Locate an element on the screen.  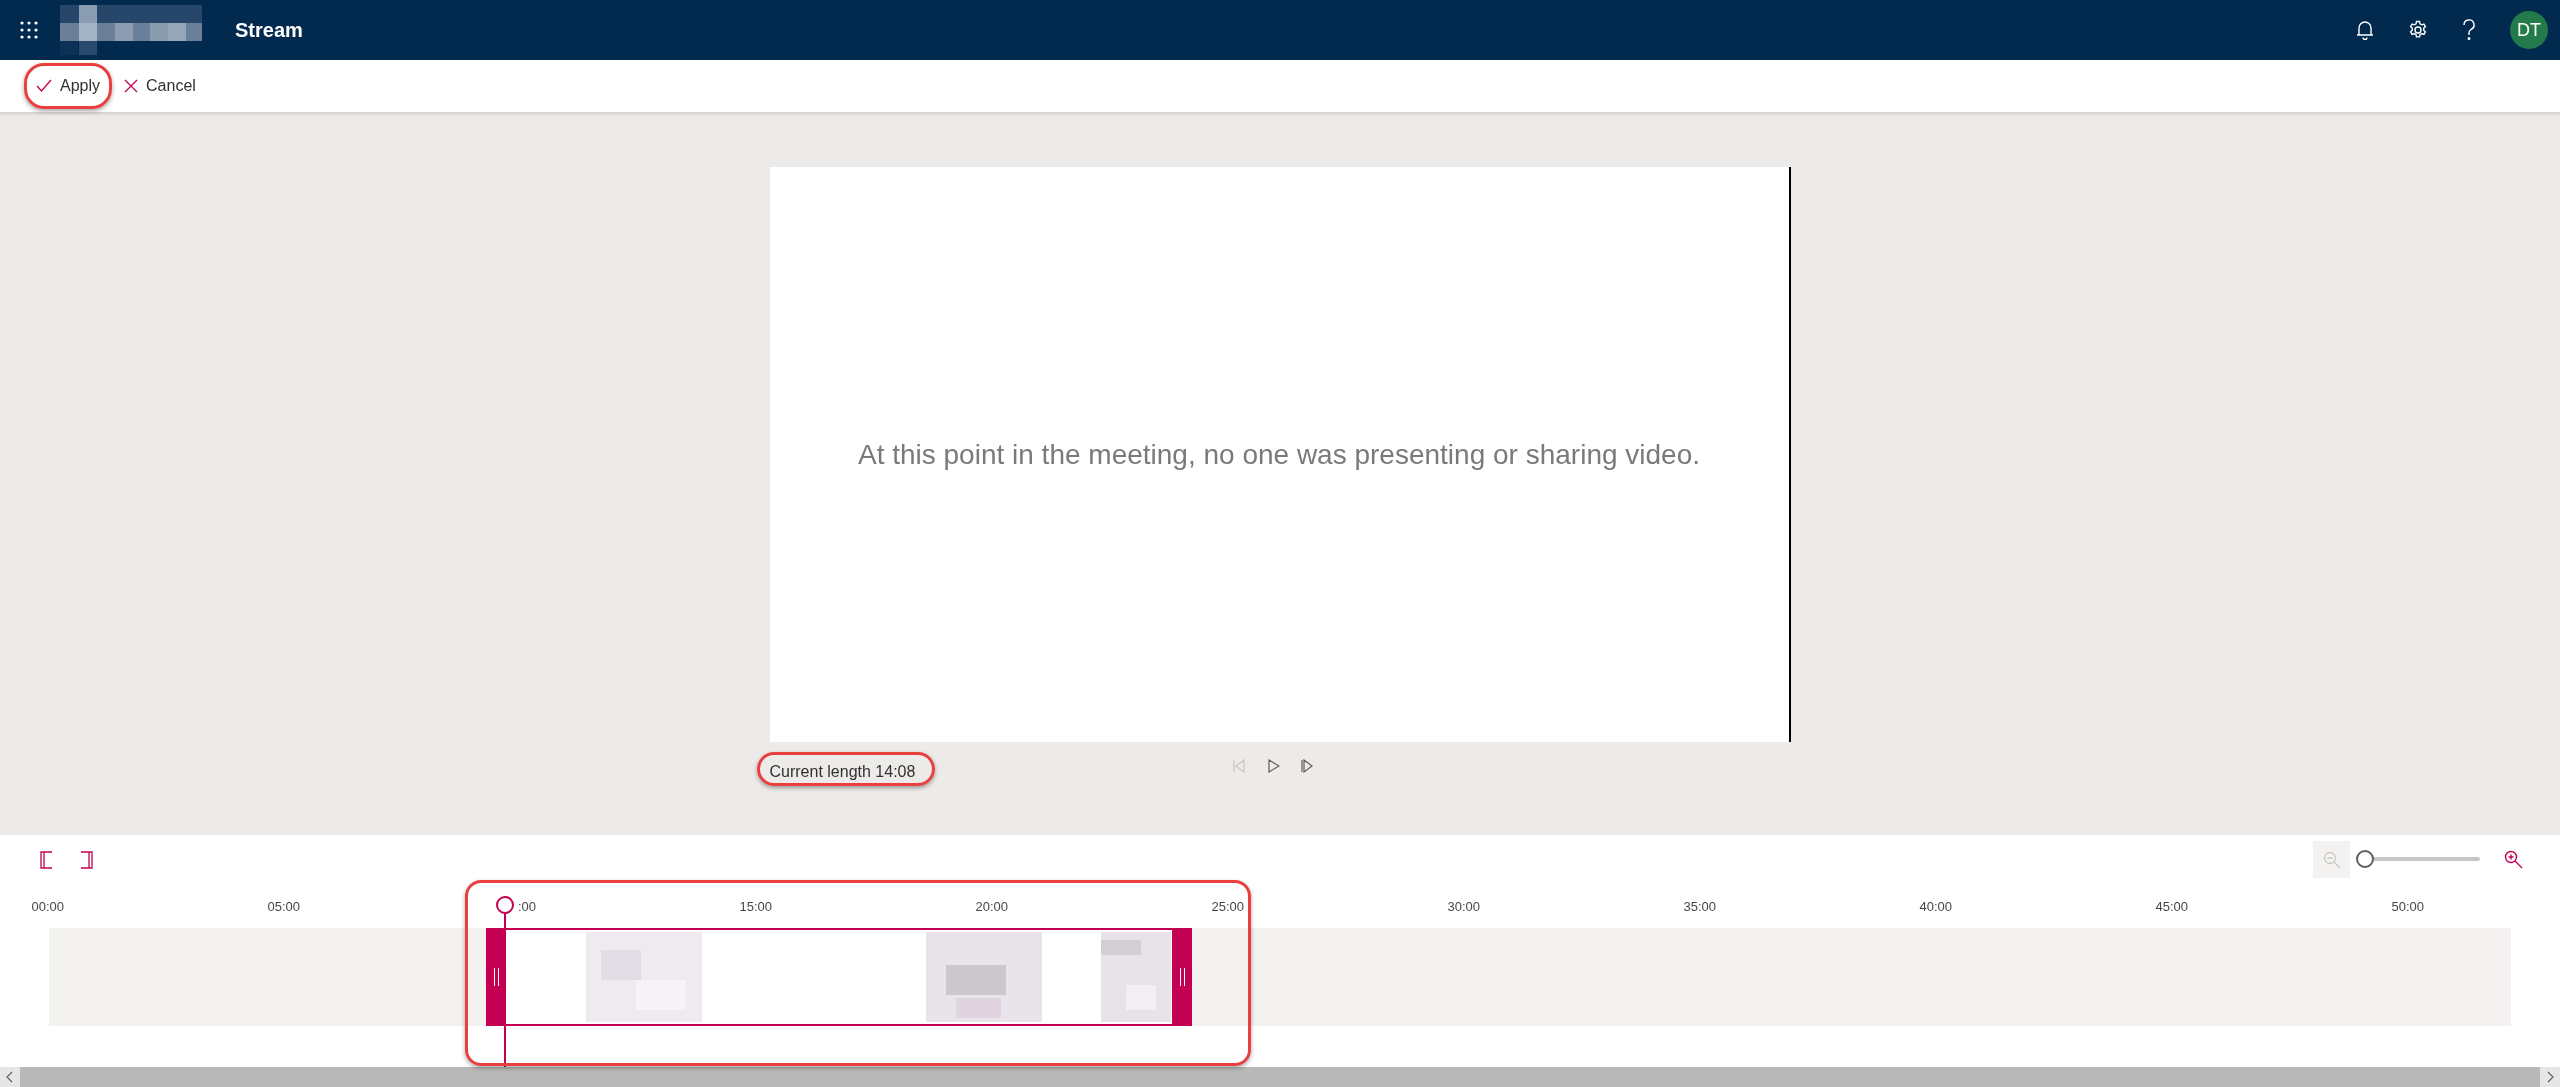
play-icon is located at coordinates (1272, 766).